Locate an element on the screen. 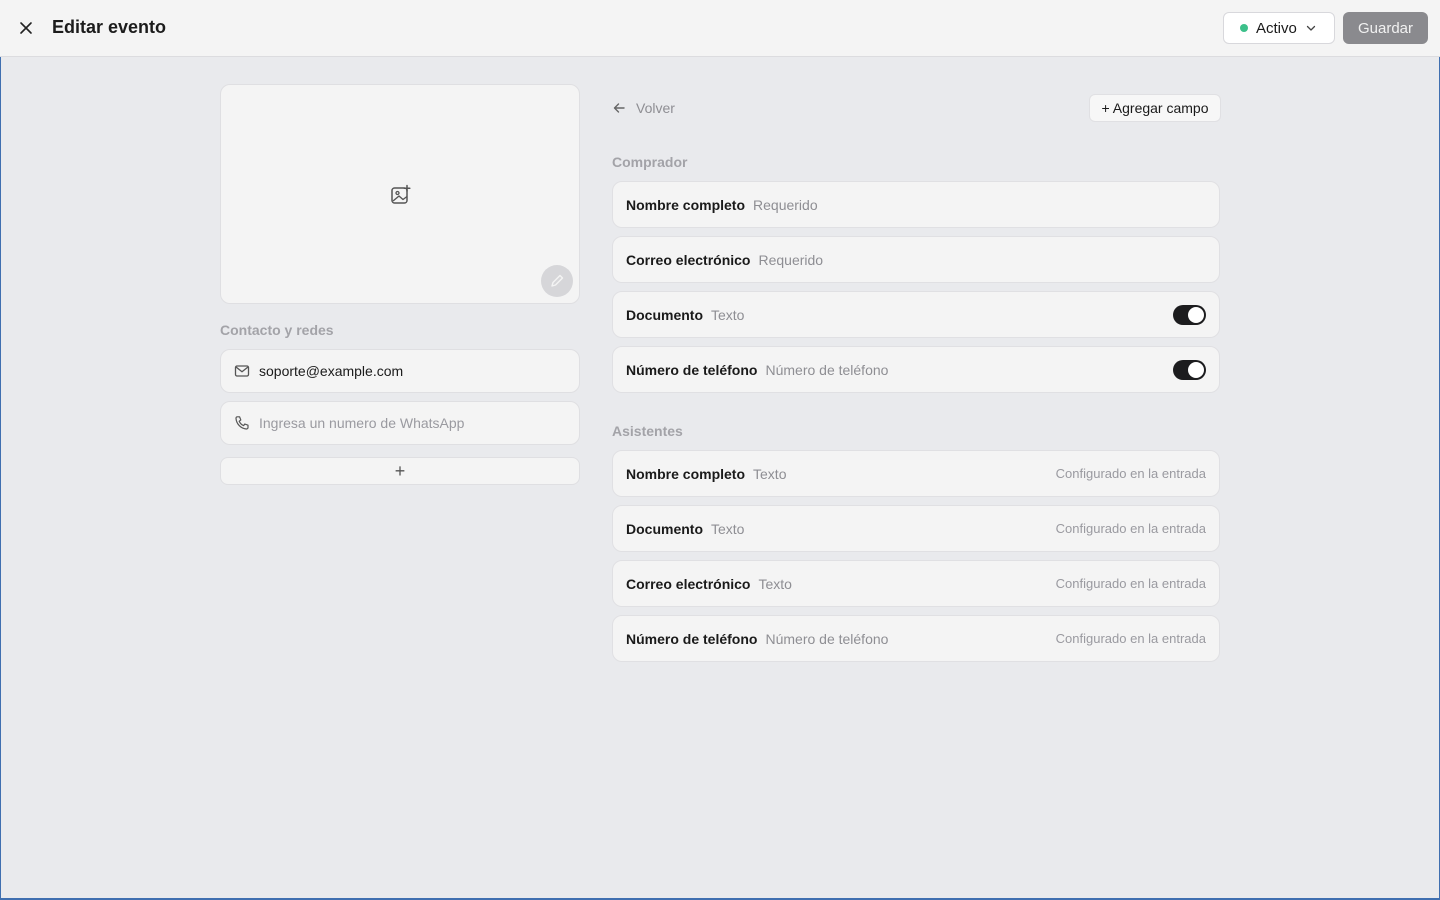 This screenshot has width=1440, height=900. image-add-icon is located at coordinates (401, 194).